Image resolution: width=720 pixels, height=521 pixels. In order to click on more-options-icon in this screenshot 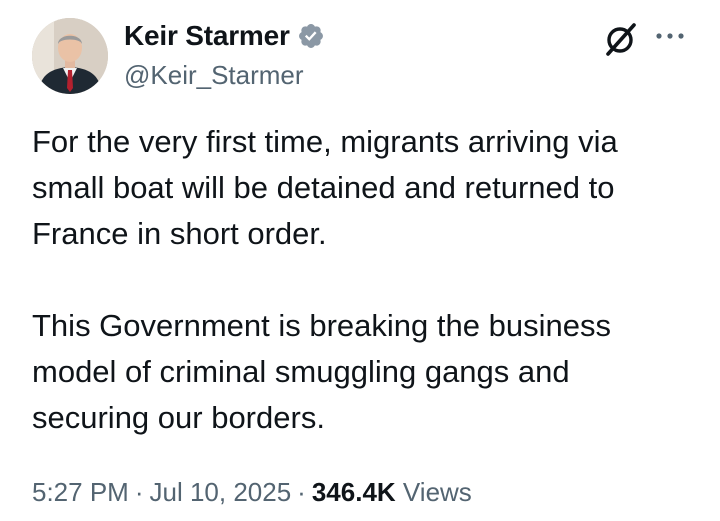, I will do `click(670, 36)`.